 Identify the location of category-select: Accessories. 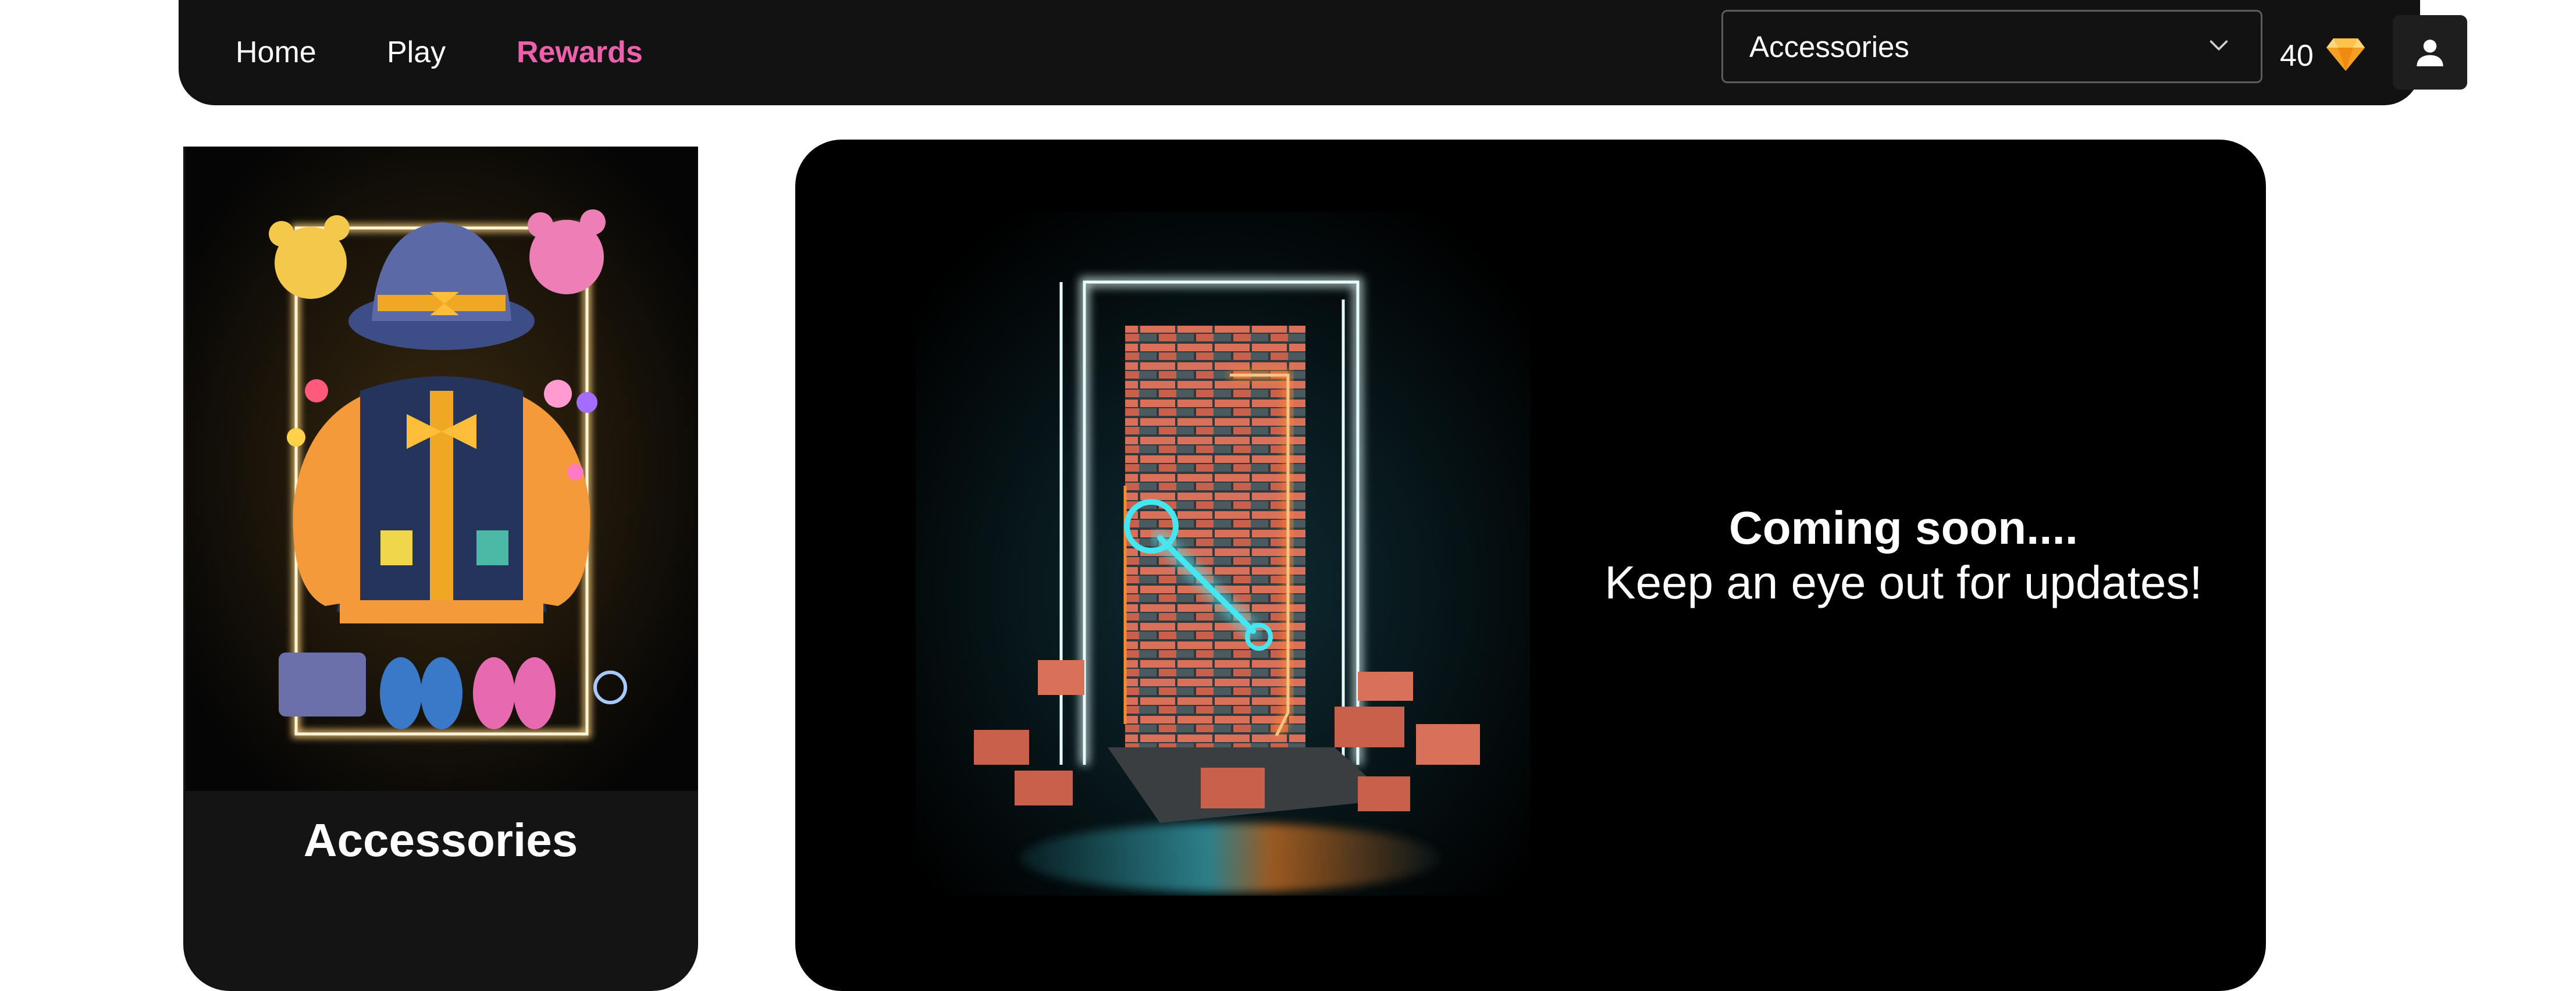
(1991, 46).